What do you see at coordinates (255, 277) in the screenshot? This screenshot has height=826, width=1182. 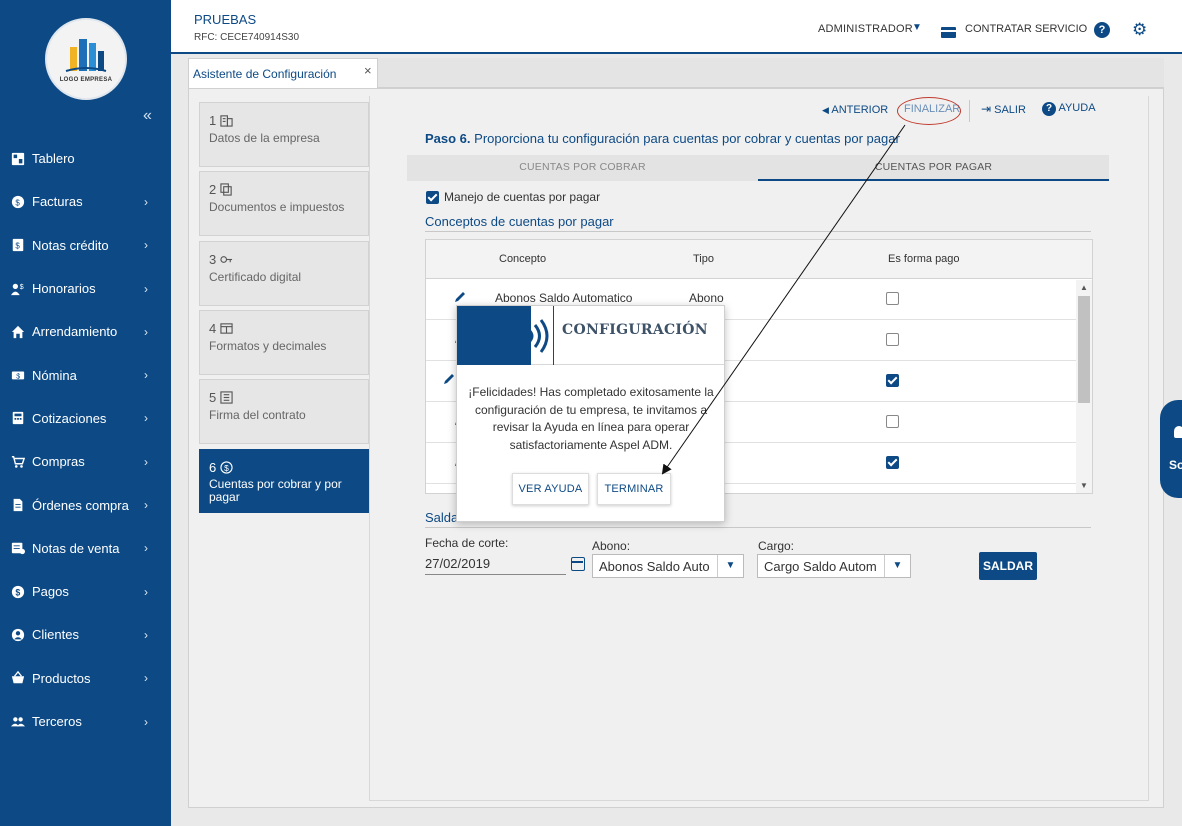 I see `step-label: Certificado digital` at bounding box center [255, 277].